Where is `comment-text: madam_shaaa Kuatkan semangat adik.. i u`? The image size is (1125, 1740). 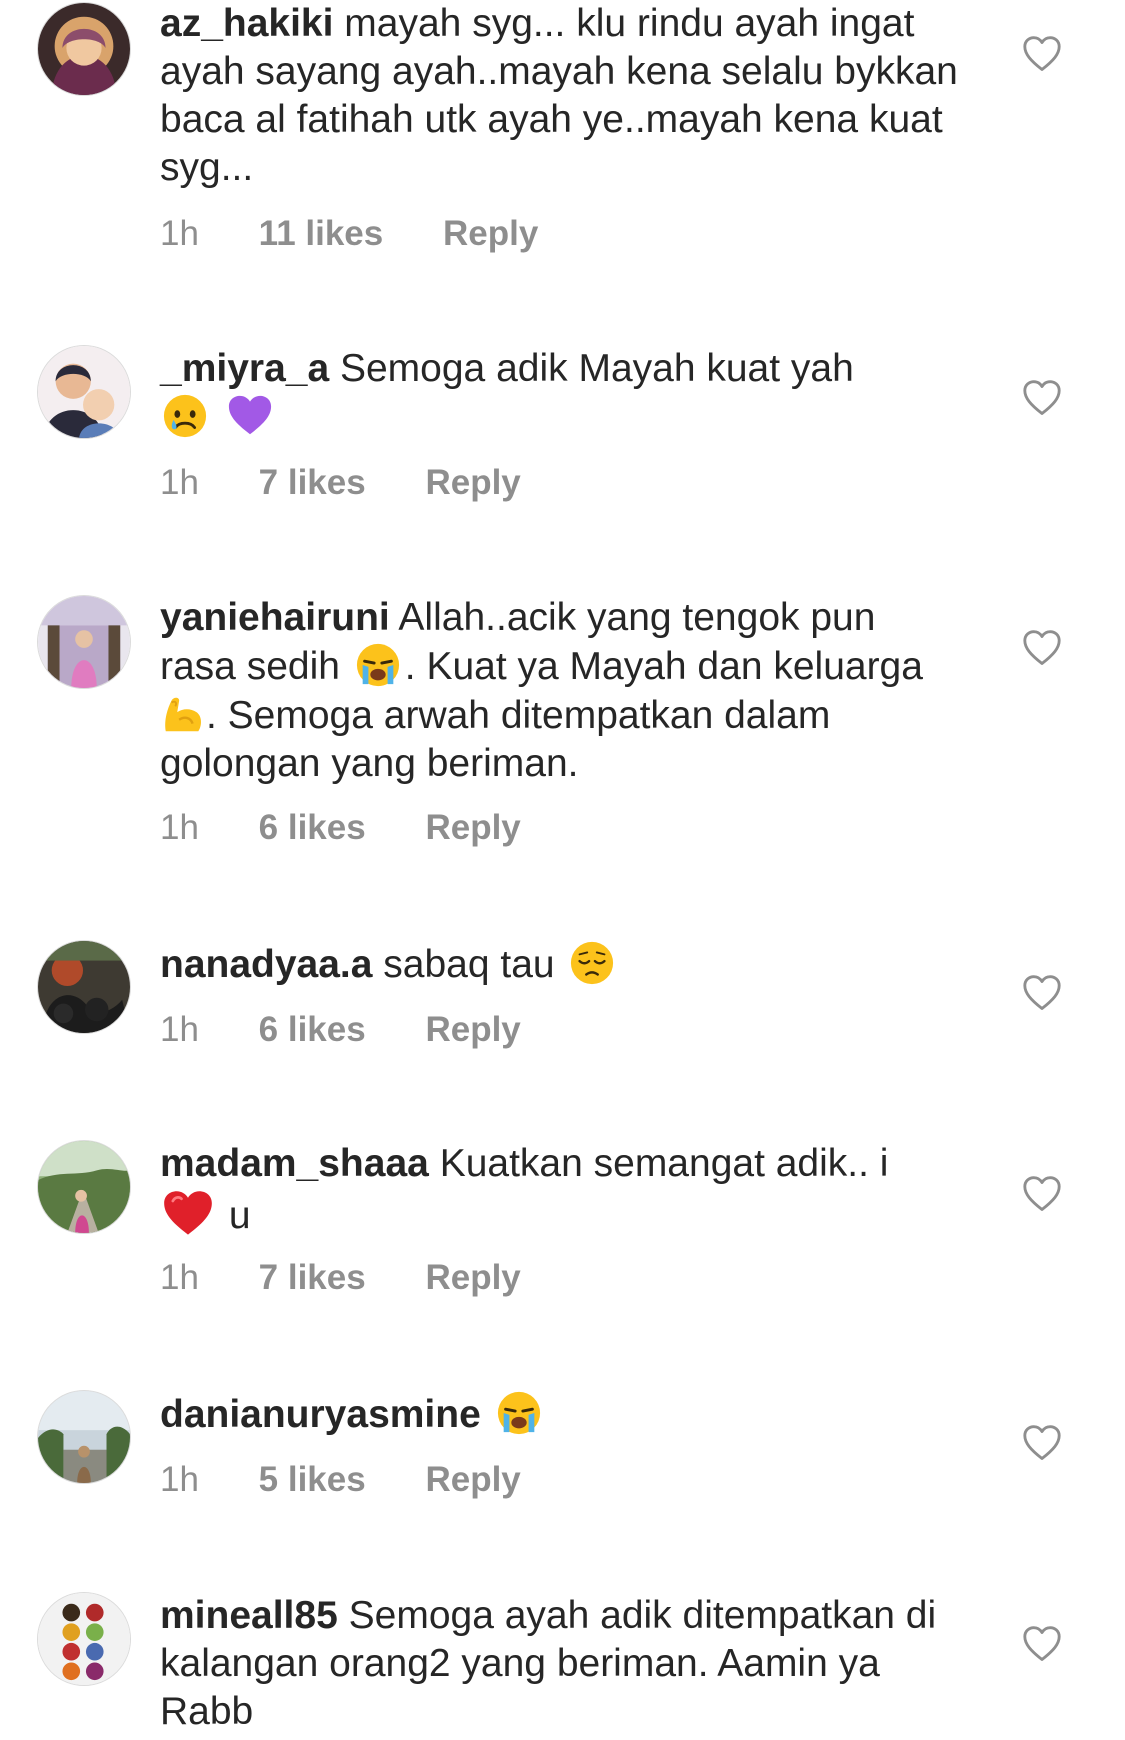 comment-text: madam_shaaa Kuatkan semangat adik.. i u is located at coordinates (560, 1190).